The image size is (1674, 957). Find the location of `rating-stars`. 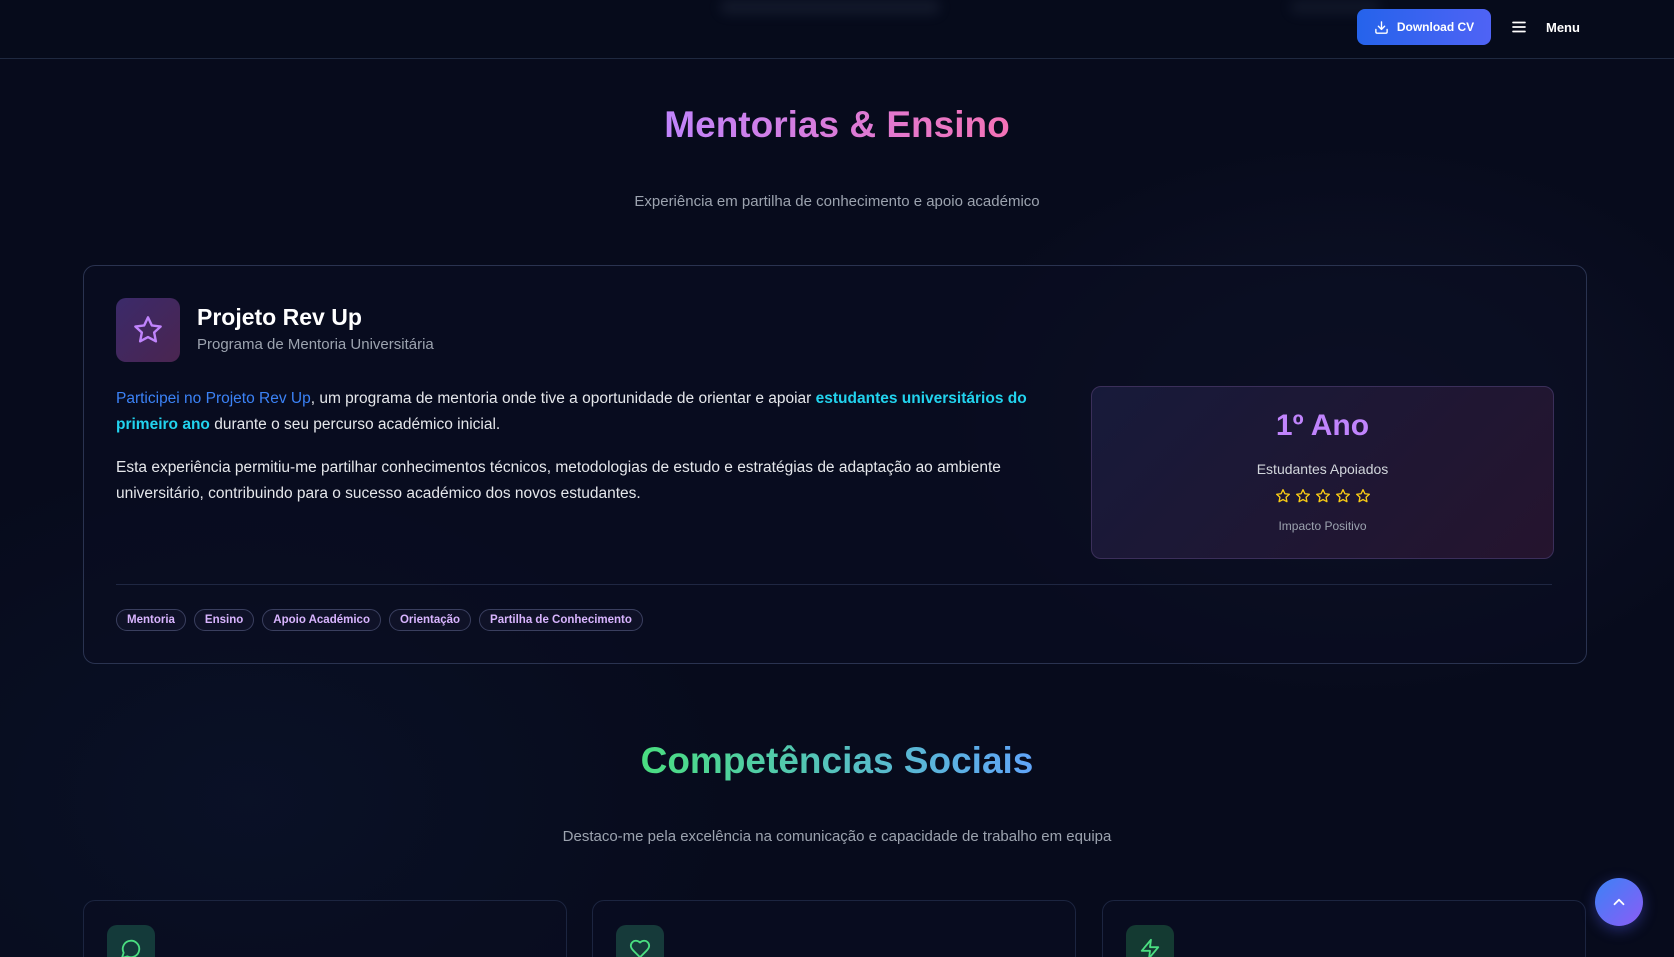

rating-stars is located at coordinates (1322, 496).